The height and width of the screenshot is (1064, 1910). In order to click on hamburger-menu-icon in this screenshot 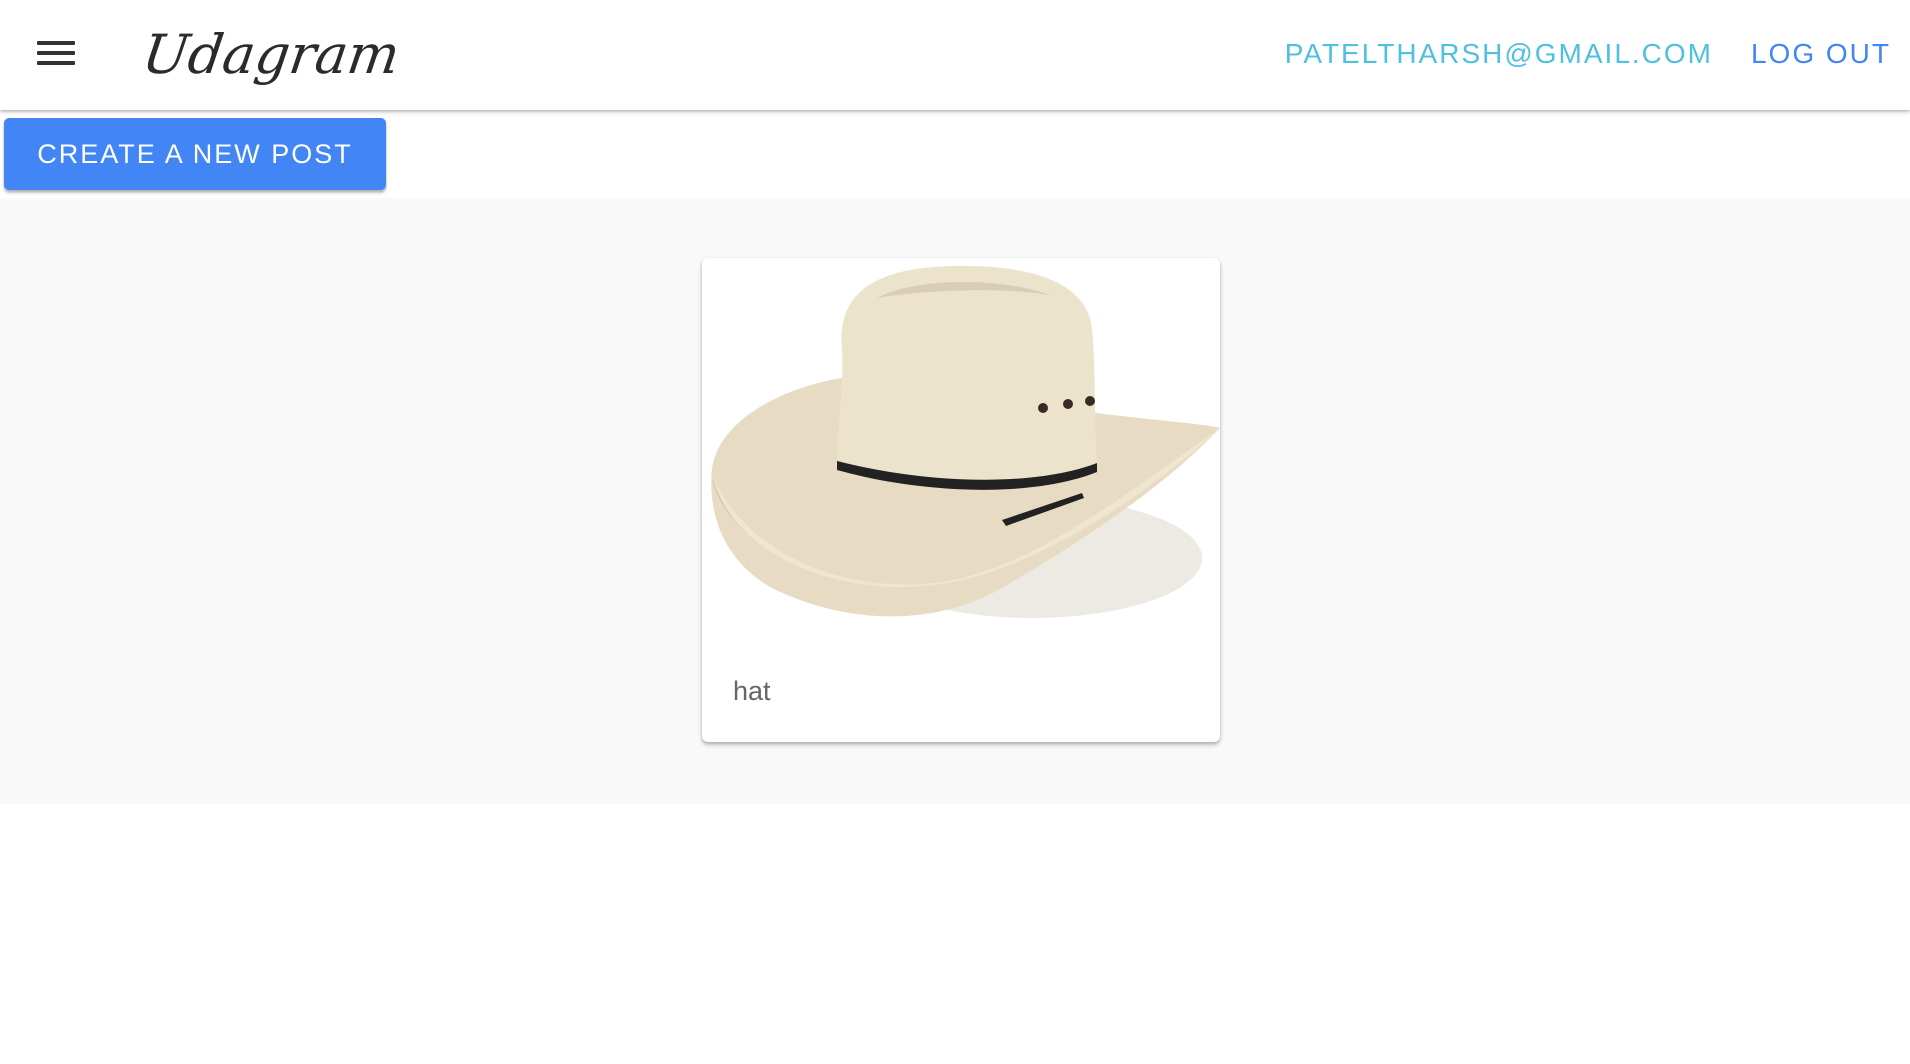, I will do `click(56, 55)`.